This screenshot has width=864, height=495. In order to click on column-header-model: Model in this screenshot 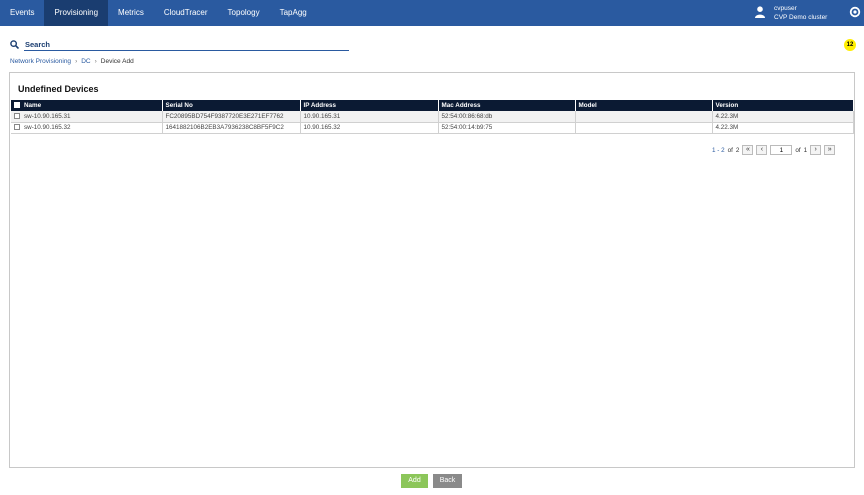, I will do `click(644, 105)`.